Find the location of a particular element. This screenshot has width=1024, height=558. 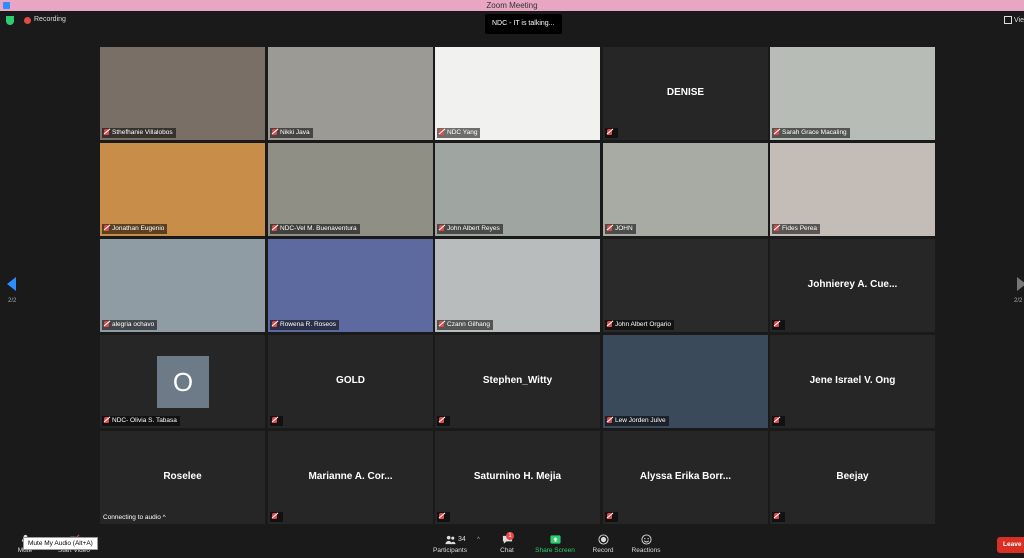

participant-tile: GOLD is located at coordinates (350, 381).